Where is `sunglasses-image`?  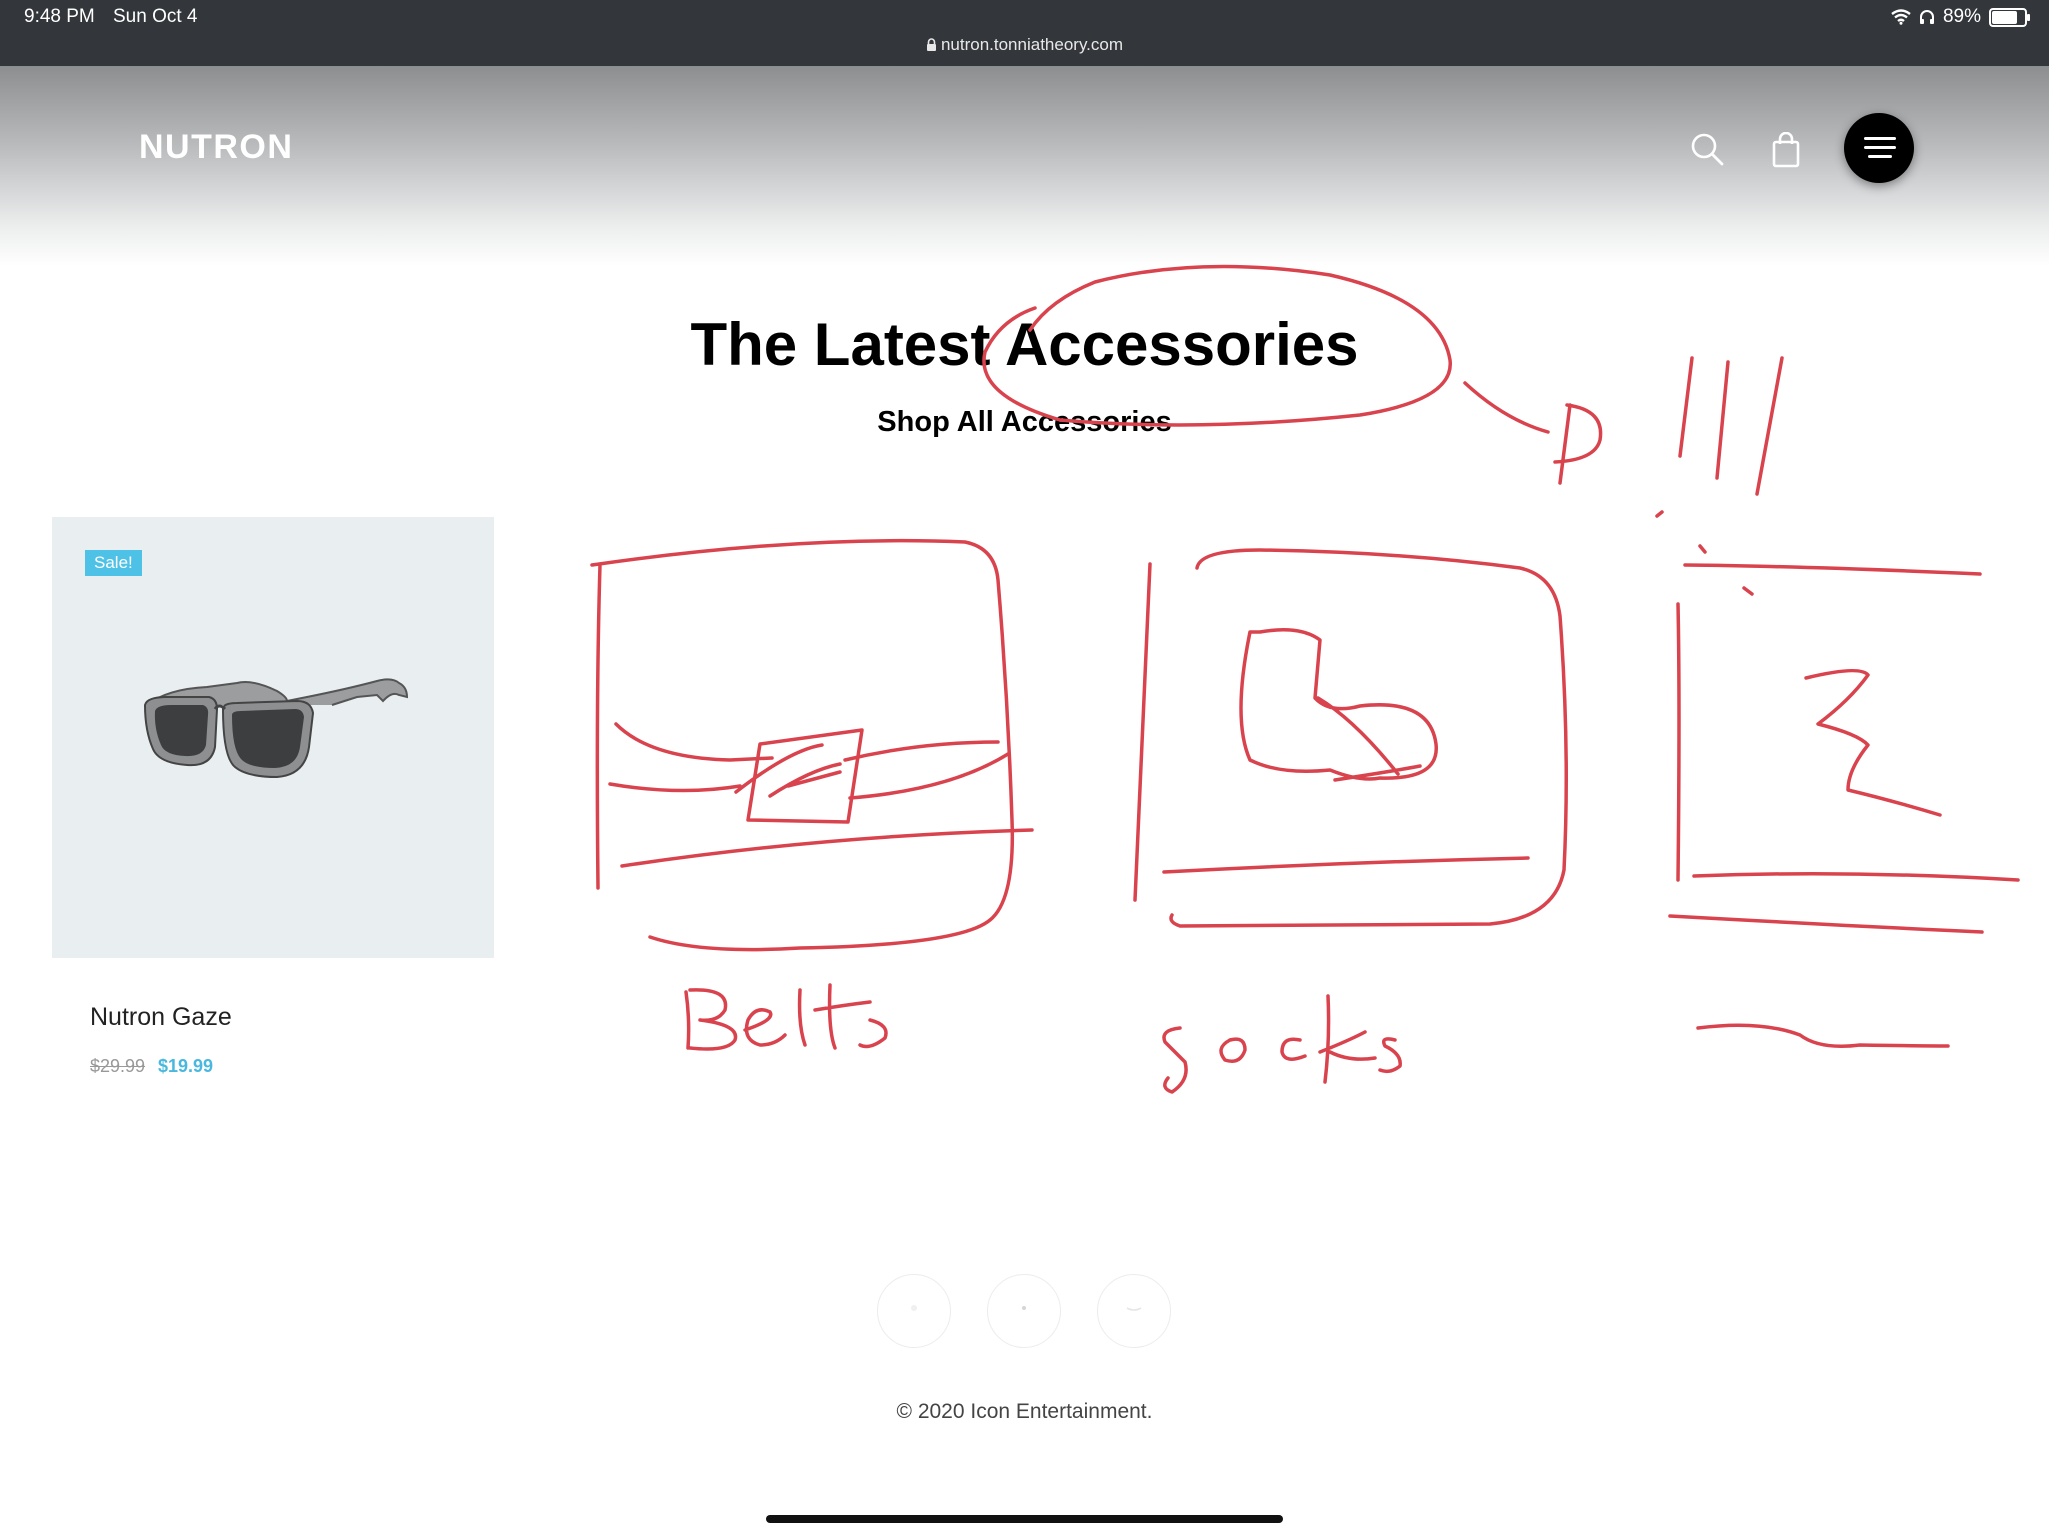 sunglasses-image is located at coordinates (276, 728).